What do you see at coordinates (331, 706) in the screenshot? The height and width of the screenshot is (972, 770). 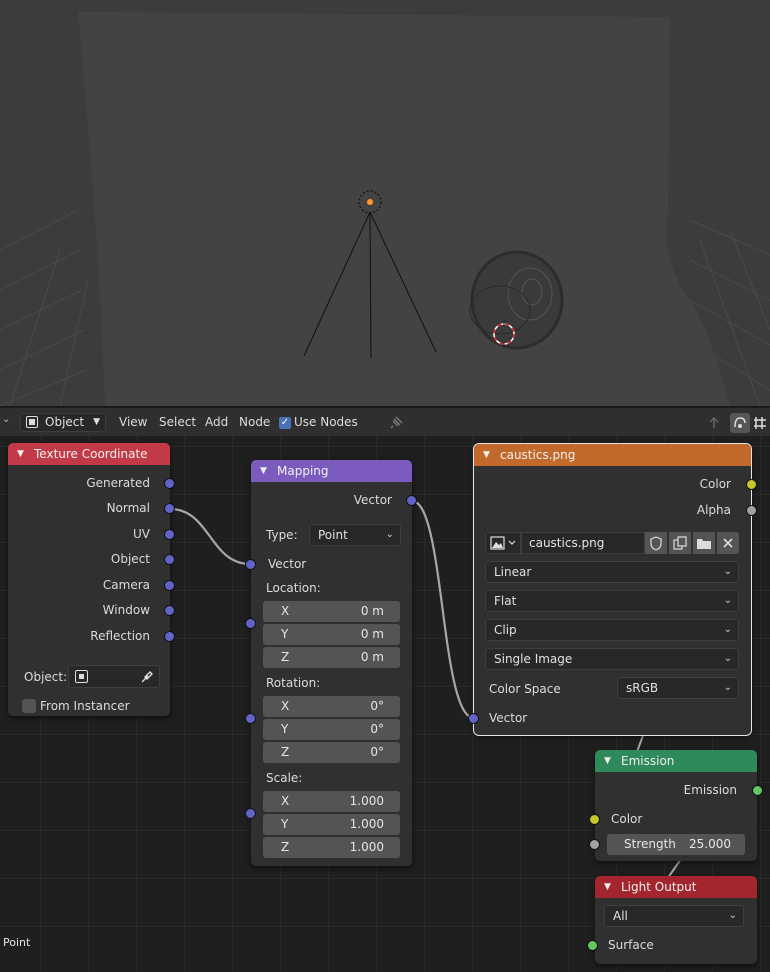 I see `rotation-x-field: X 0°` at bounding box center [331, 706].